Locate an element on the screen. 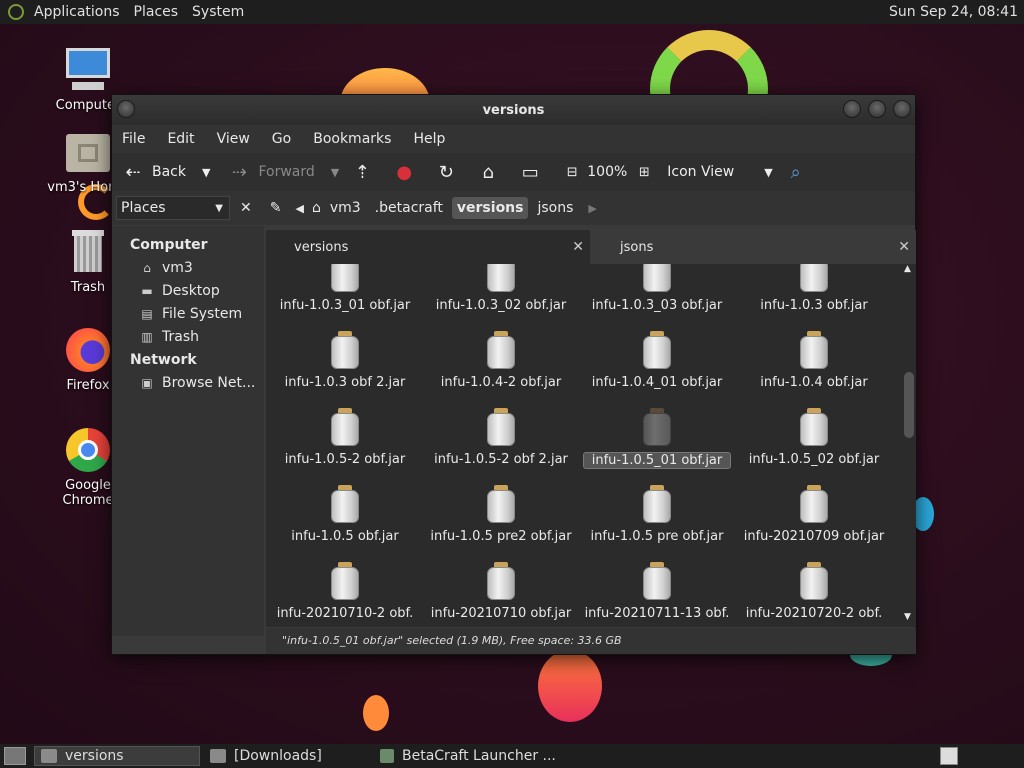 The width and height of the screenshot is (1024, 768). file-item: infu-1.0.5_01 obf.jar is located at coordinates (657, 438).